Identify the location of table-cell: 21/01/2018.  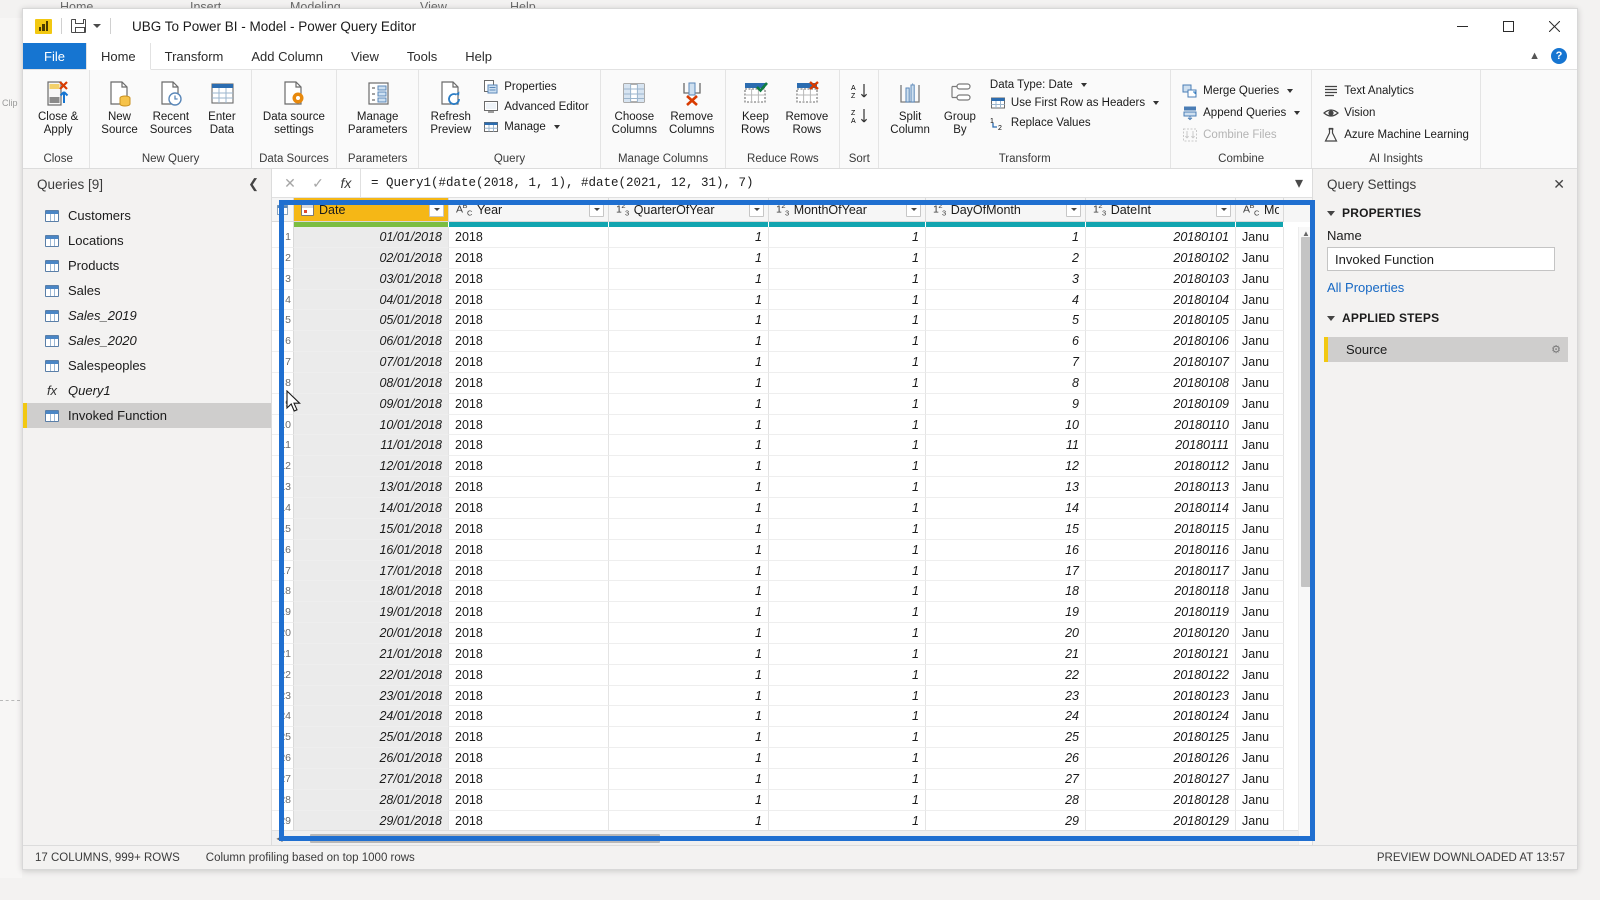
(371, 654).